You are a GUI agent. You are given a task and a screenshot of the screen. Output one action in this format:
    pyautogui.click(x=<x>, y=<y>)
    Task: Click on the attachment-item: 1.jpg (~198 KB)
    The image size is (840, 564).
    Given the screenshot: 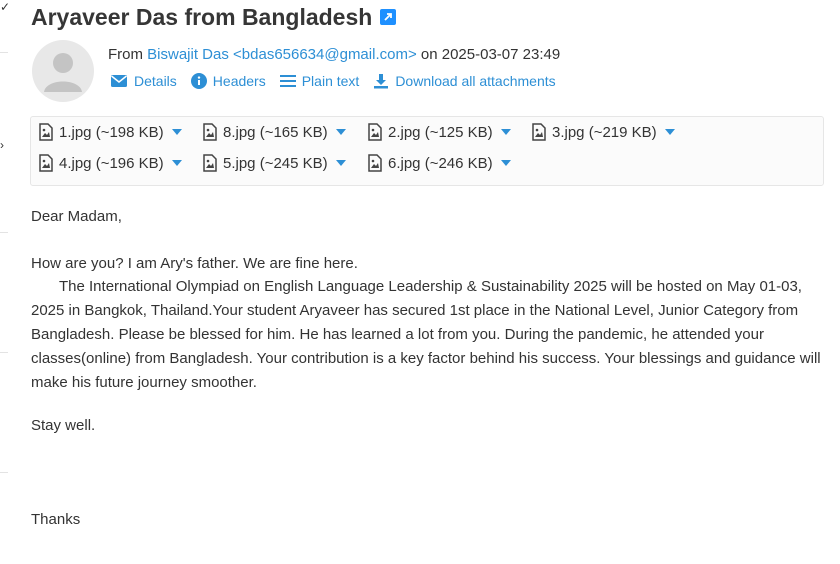 What is the action you would take?
    pyautogui.click(x=110, y=132)
    